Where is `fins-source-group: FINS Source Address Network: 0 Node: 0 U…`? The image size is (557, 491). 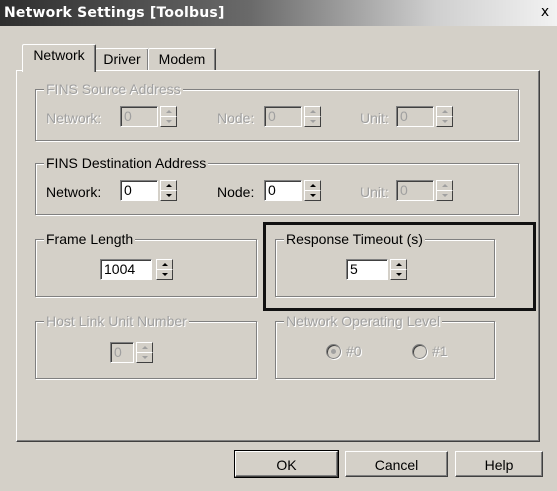
fins-source-group: FINS Source Address Network: 0 Node: 0 U… is located at coordinates (277, 110).